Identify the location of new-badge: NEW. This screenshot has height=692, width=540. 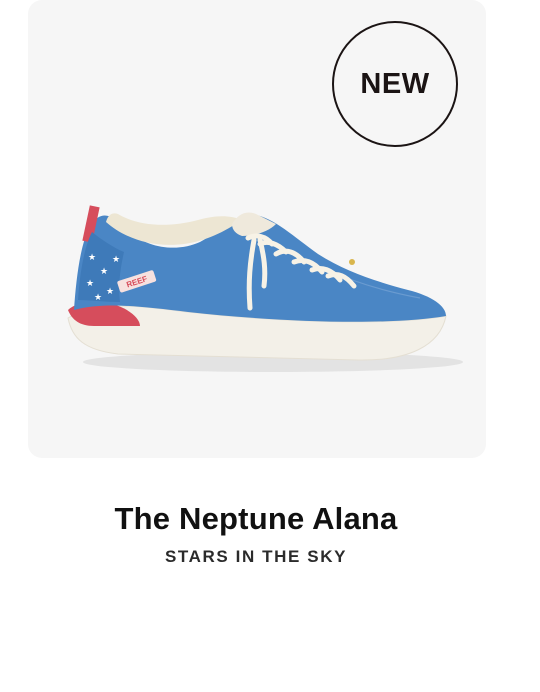
(395, 84).